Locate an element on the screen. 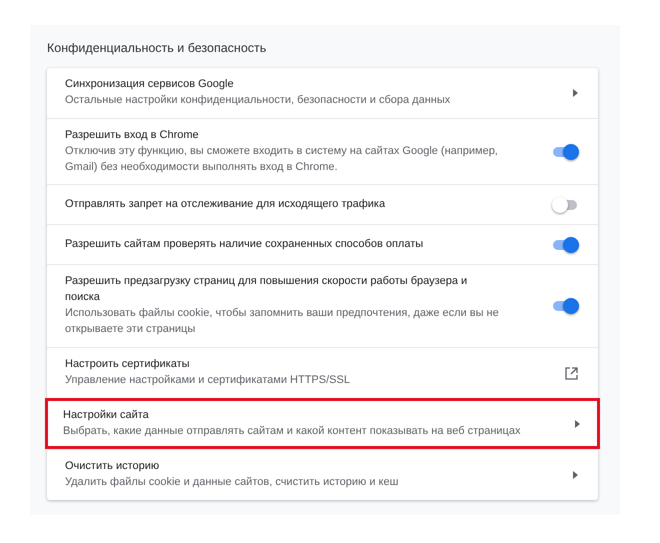  settings-row: Синхронизация сервисов Google Остальные настройки конфиденциальности, безопасности и сбора данных is located at coordinates (322, 93).